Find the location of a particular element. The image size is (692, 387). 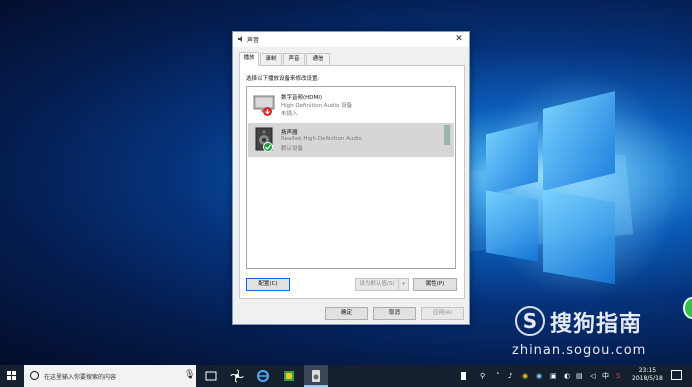

ime-tool-icon: S is located at coordinates (618, 376).